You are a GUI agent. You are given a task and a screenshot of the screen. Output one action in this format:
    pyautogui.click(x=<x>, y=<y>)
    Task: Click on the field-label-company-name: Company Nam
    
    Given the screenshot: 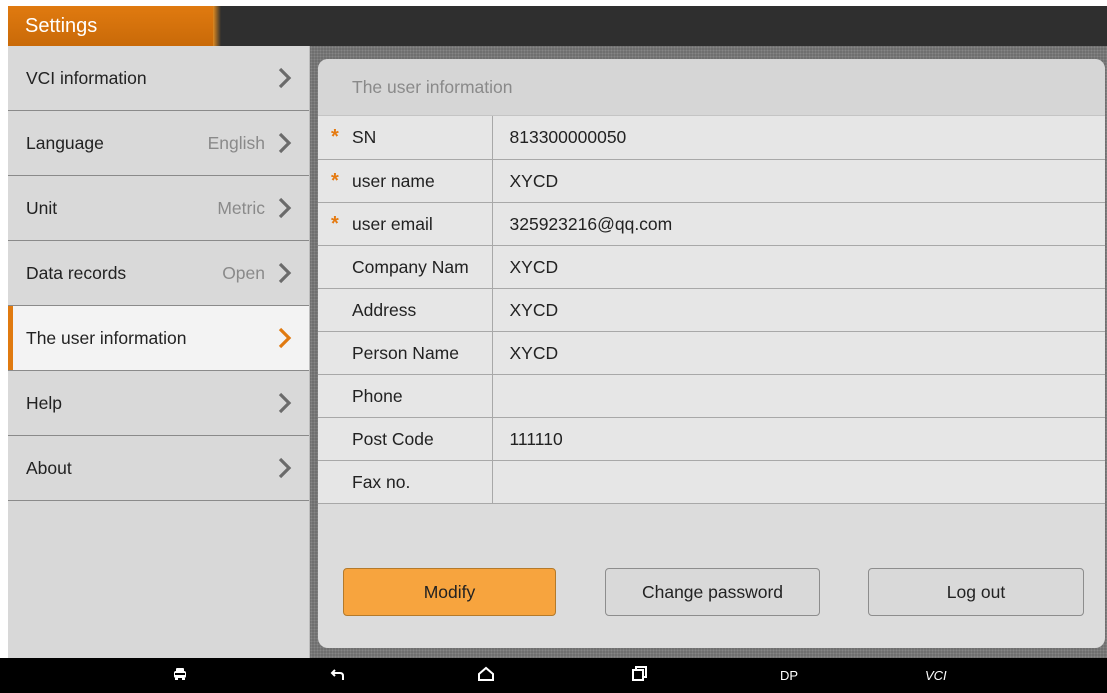 What is the action you would take?
    pyautogui.click(x=405, y=267)
    